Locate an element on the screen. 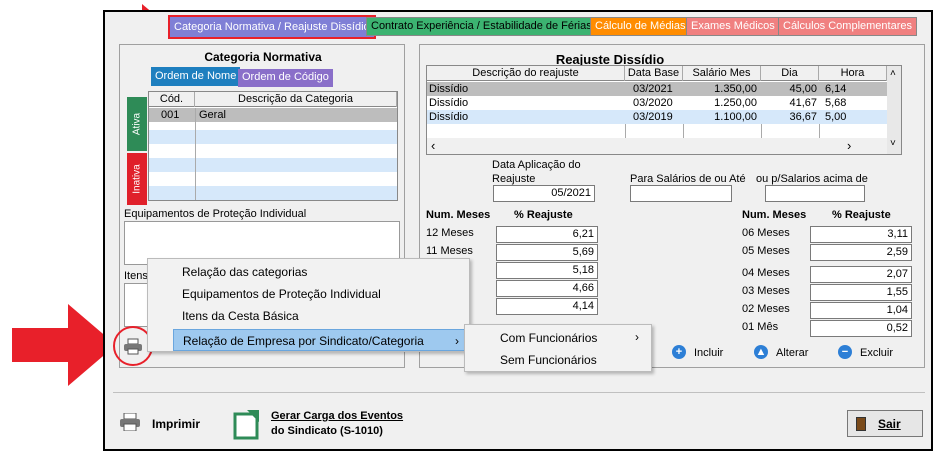 The width and height of the screenshot is (943, 462). month-input: 3,11 is located at coordinates (861, 234).